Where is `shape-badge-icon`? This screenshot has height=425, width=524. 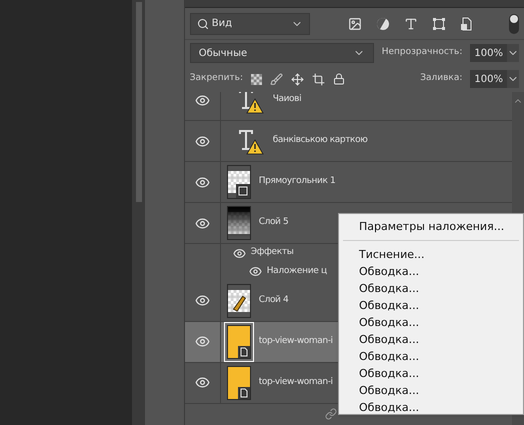
shape-badge-icon is located at coordinates (243, 191).